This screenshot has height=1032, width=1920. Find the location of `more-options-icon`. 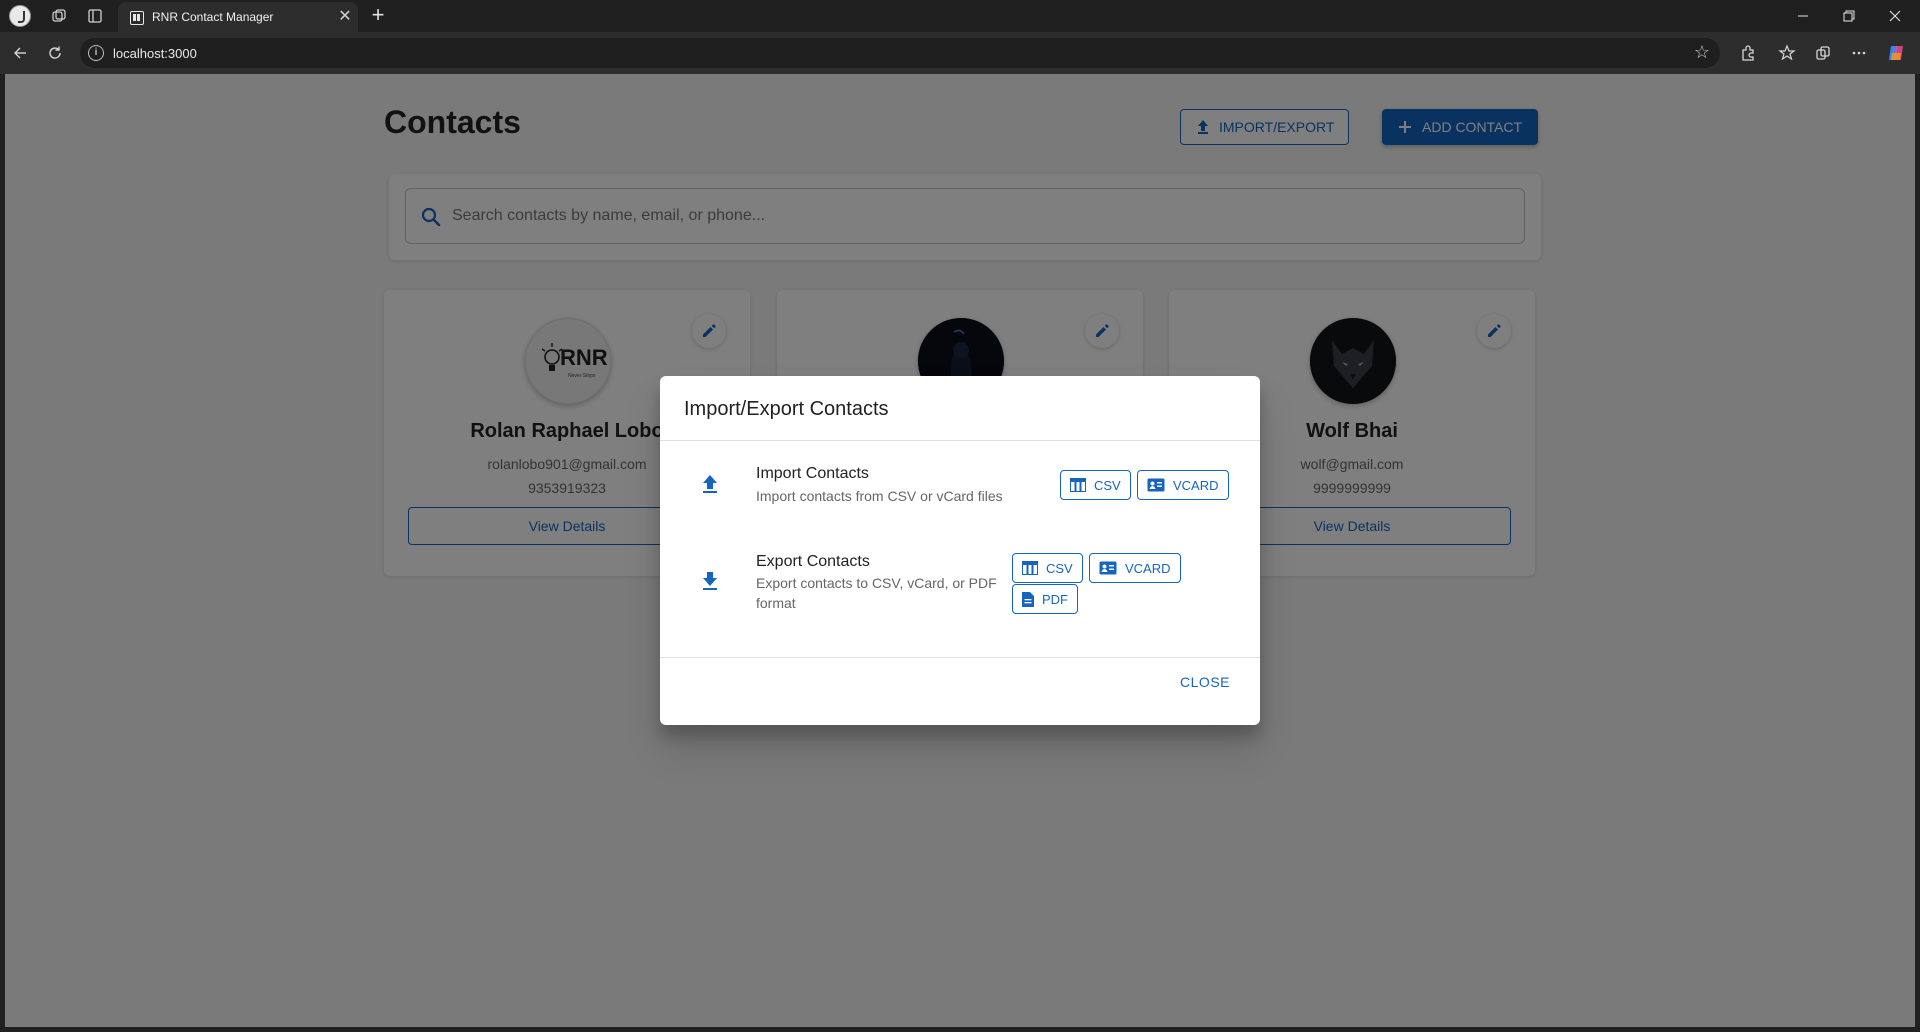

more-options-icon is located at coordinates (1859, 53).